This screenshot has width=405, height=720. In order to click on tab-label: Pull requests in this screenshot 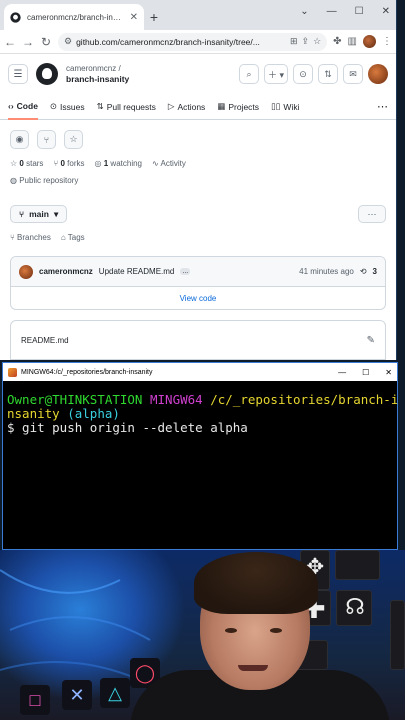, I will do `click(131, 106)`.